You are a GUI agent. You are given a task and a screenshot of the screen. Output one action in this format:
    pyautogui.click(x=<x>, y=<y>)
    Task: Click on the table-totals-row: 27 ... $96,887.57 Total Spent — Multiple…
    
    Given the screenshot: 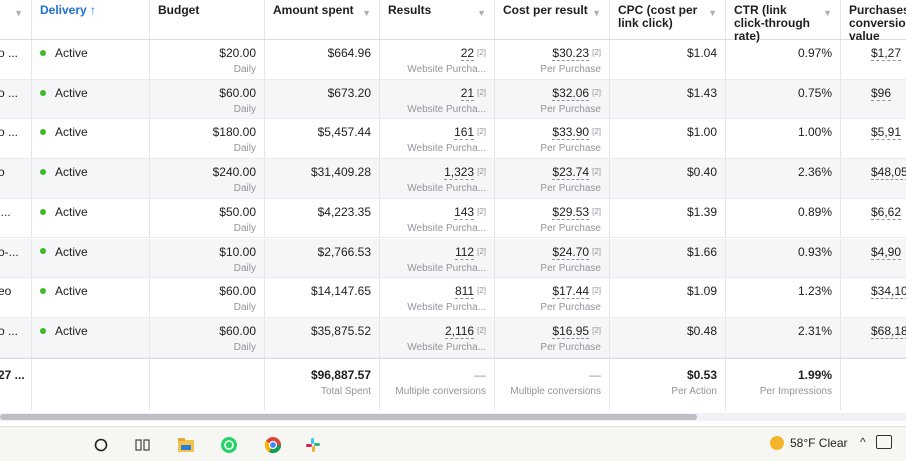 What is the action you would take?
    pyautogui.click(x=453, y=384)
    